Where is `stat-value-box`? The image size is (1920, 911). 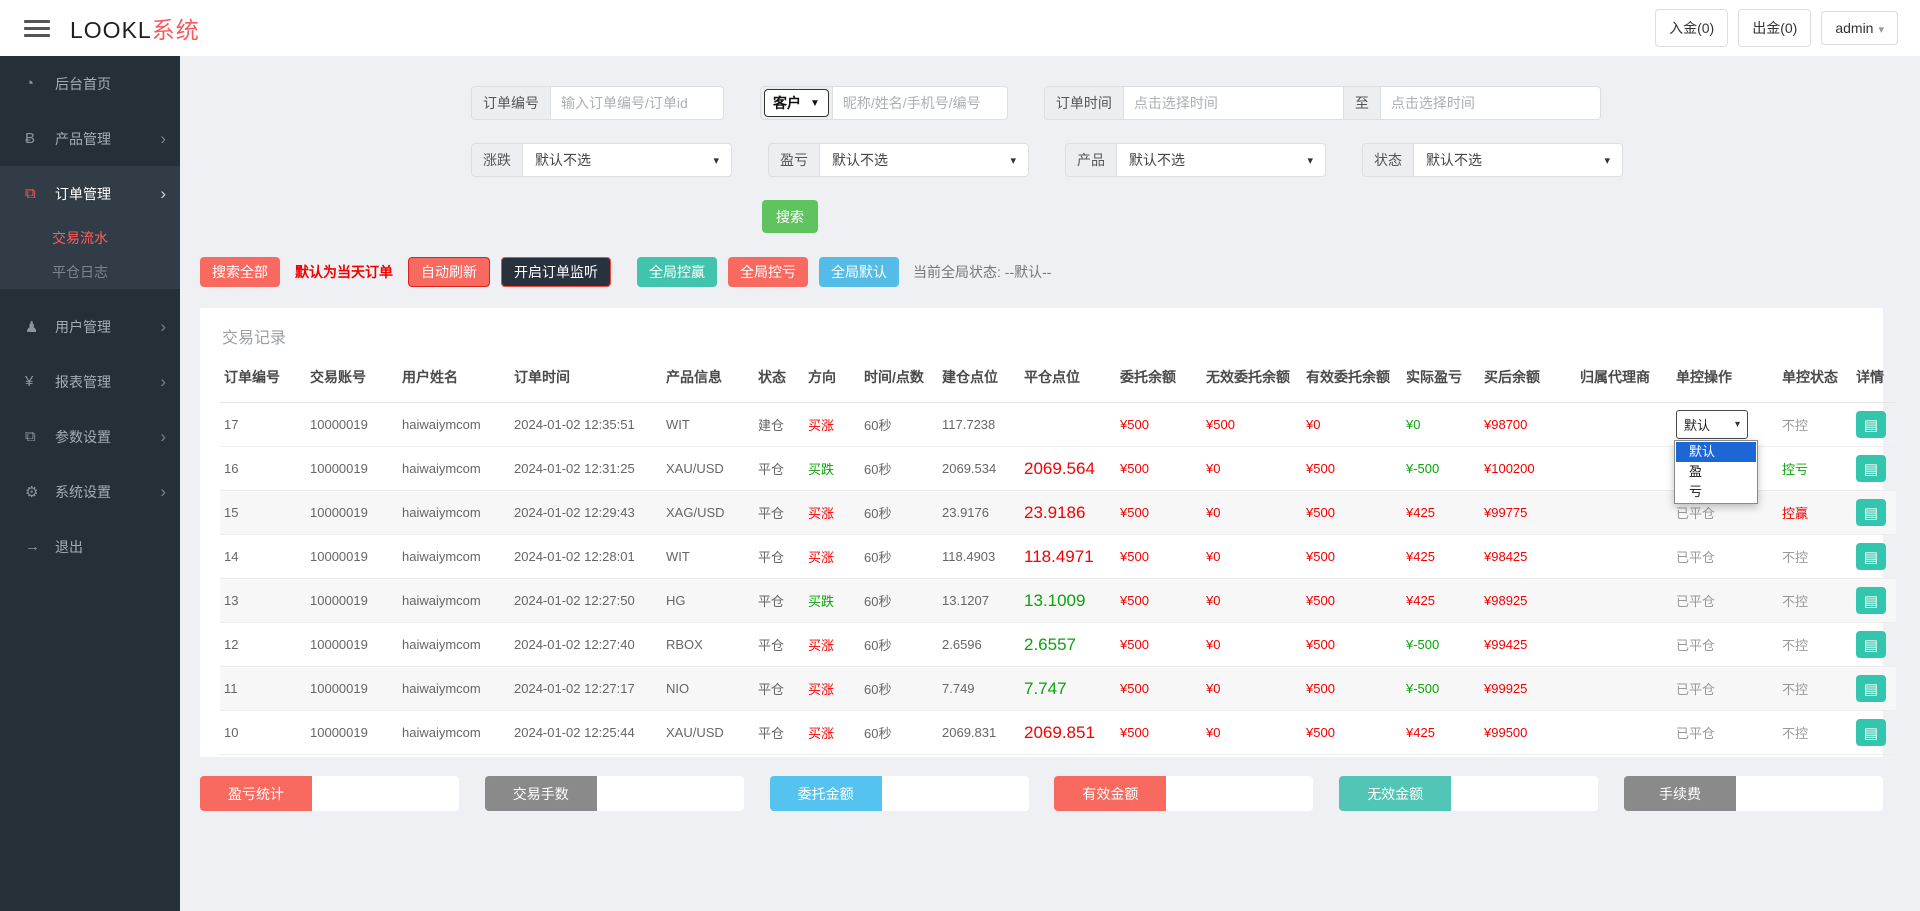 stat-value-box is located at coordinates (1809, 793).